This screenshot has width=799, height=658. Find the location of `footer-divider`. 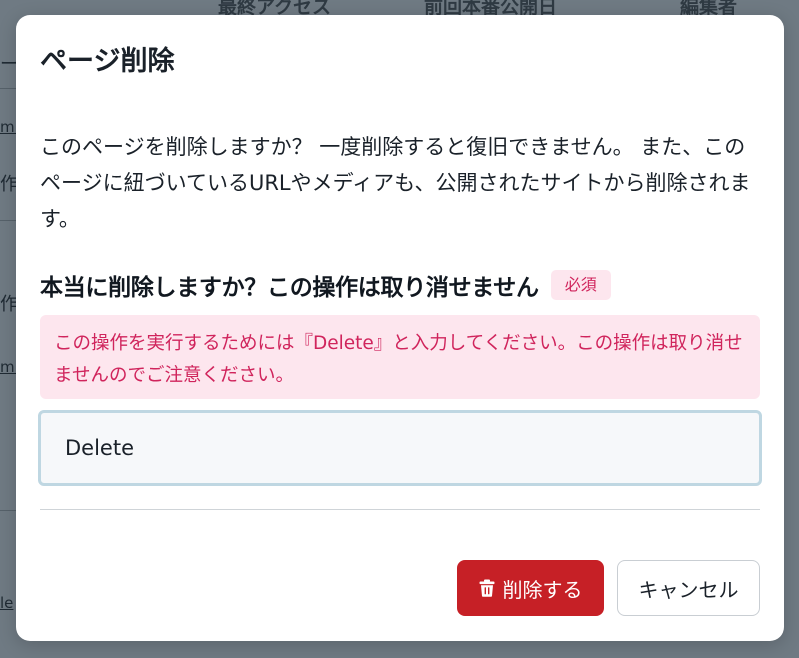

footer-divider is located at coordinates (400, 509).